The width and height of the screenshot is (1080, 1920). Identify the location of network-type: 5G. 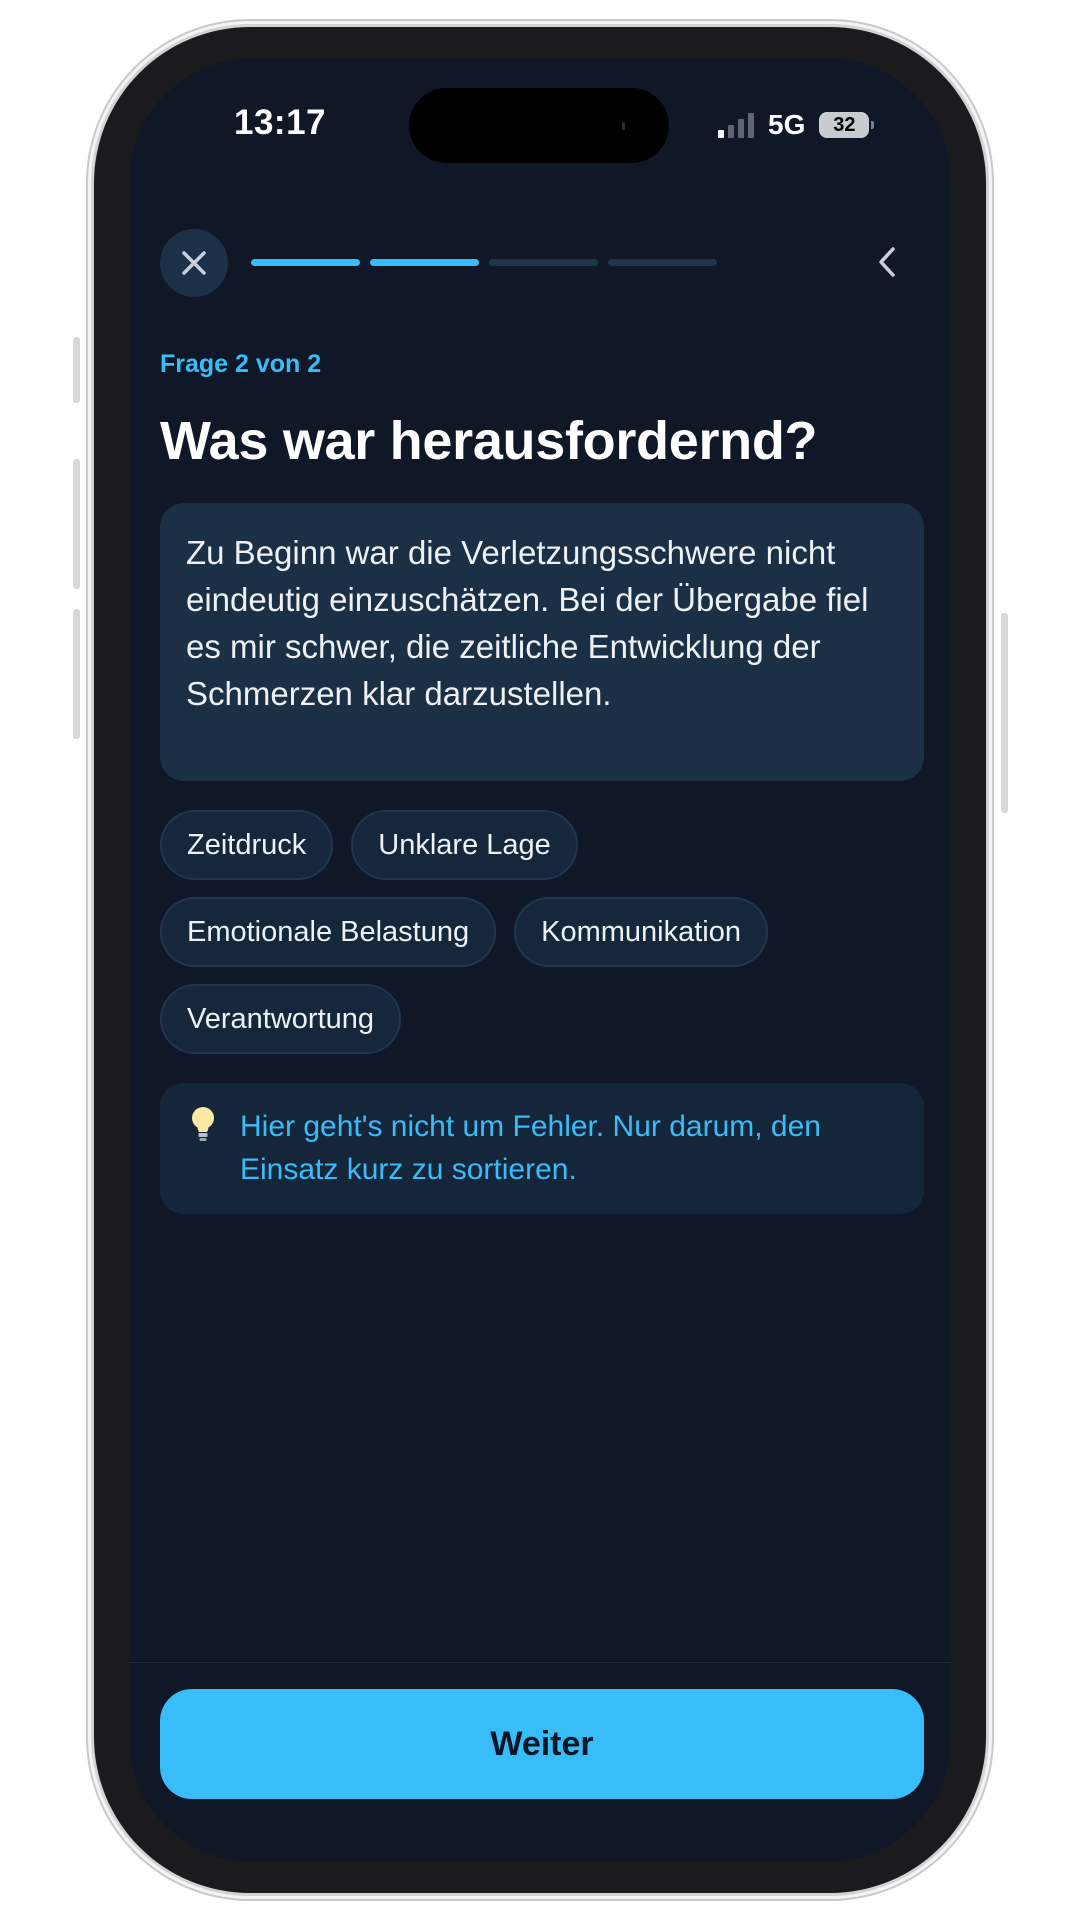
(787, 124).